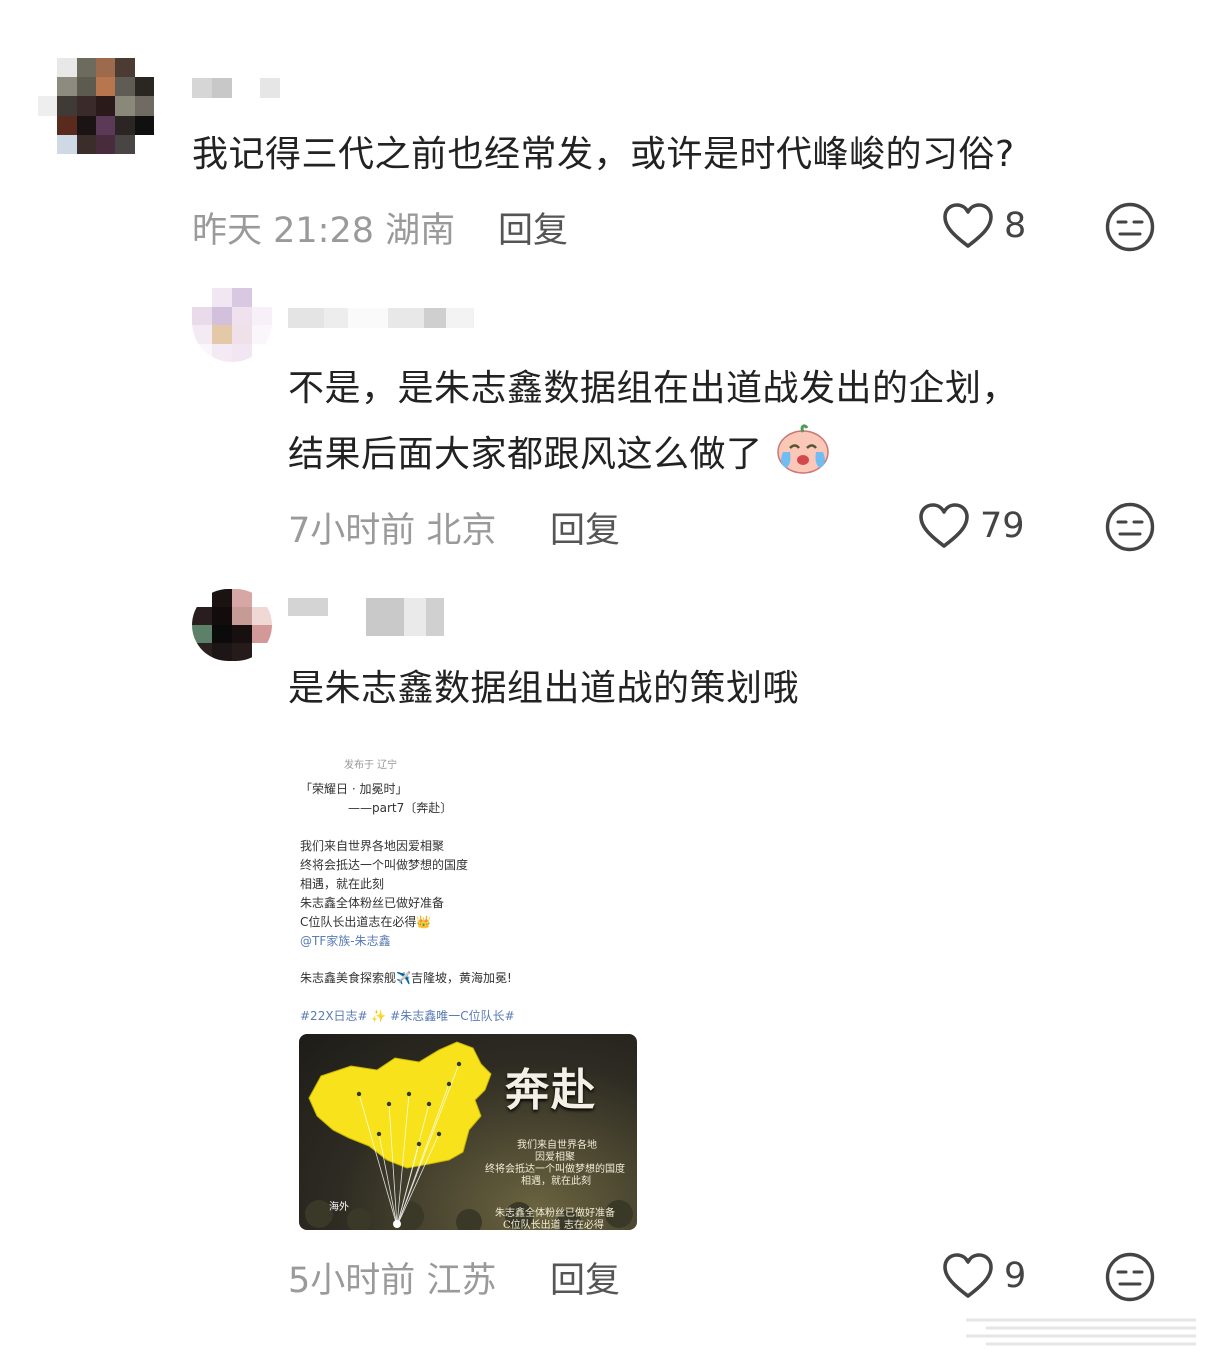 The height and width of the screenshot is (1361, 1206). Describe the element at coordinates (384, 865) in the screenshot. I see `post-body-line: 终将会抵达一个叫做梦想的国度` at that location.